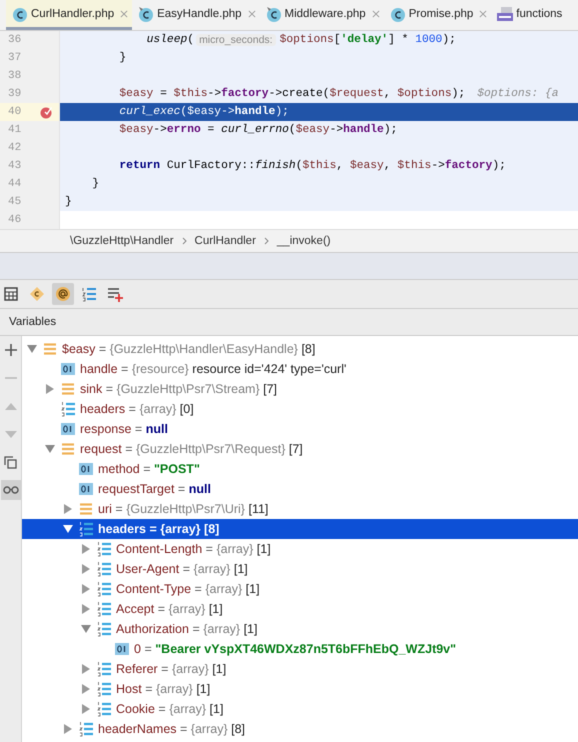  I want to click on variable-text: 0 = "Bearer vYspXT46WDXz87n5T6bFFhEbQ_WZJt9v", so click(295, 649).